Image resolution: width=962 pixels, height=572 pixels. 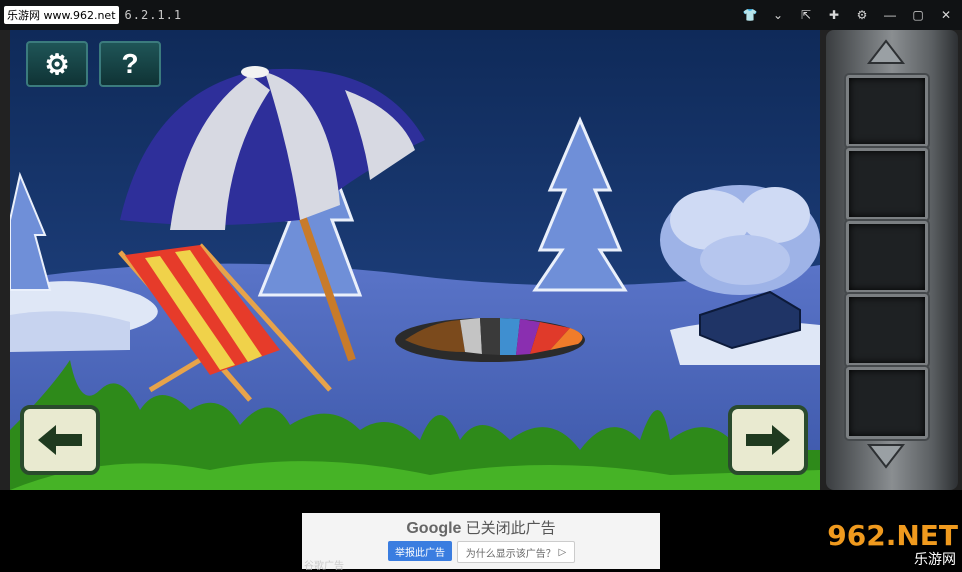 I want to click on ad-heading: Google 已关闭此广告, so click(x=481, y=527).